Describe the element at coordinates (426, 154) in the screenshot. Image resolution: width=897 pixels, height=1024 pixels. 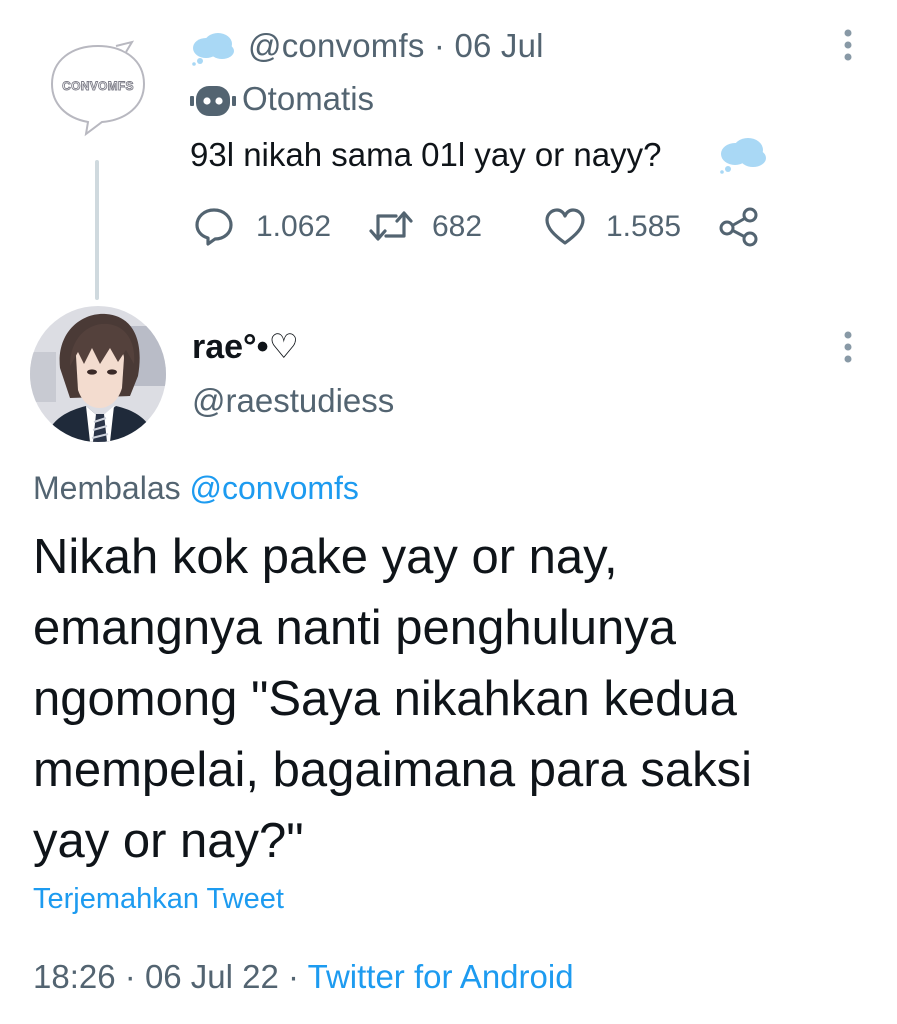
I see `parent-tweet-text: 93l nikah sama 01l yay or nayy?` at that location.